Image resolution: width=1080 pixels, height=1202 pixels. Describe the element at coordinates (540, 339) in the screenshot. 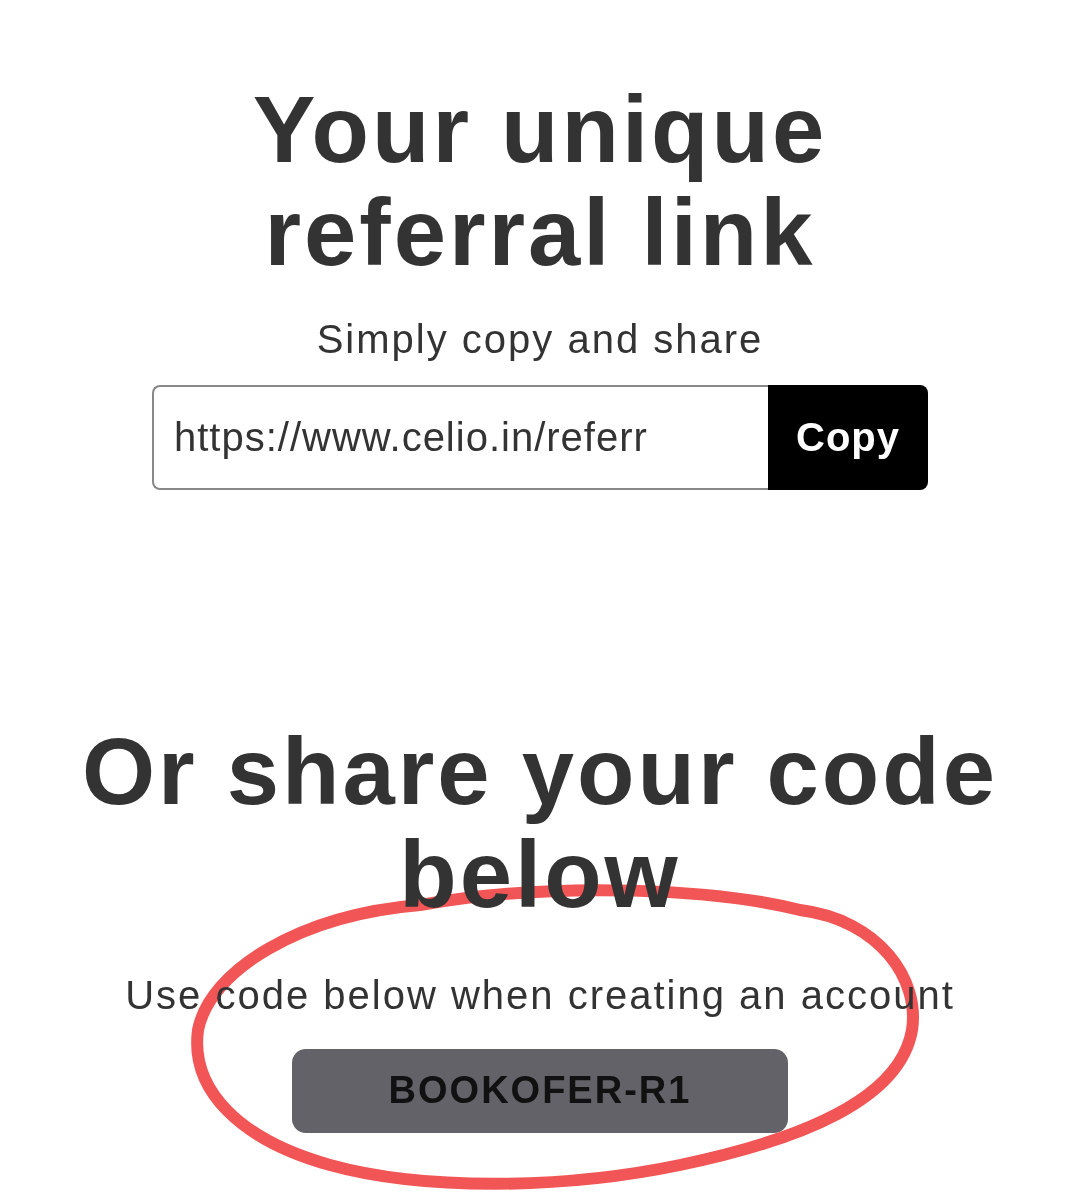

I see `subtitle: Simply copy and share` at that location.